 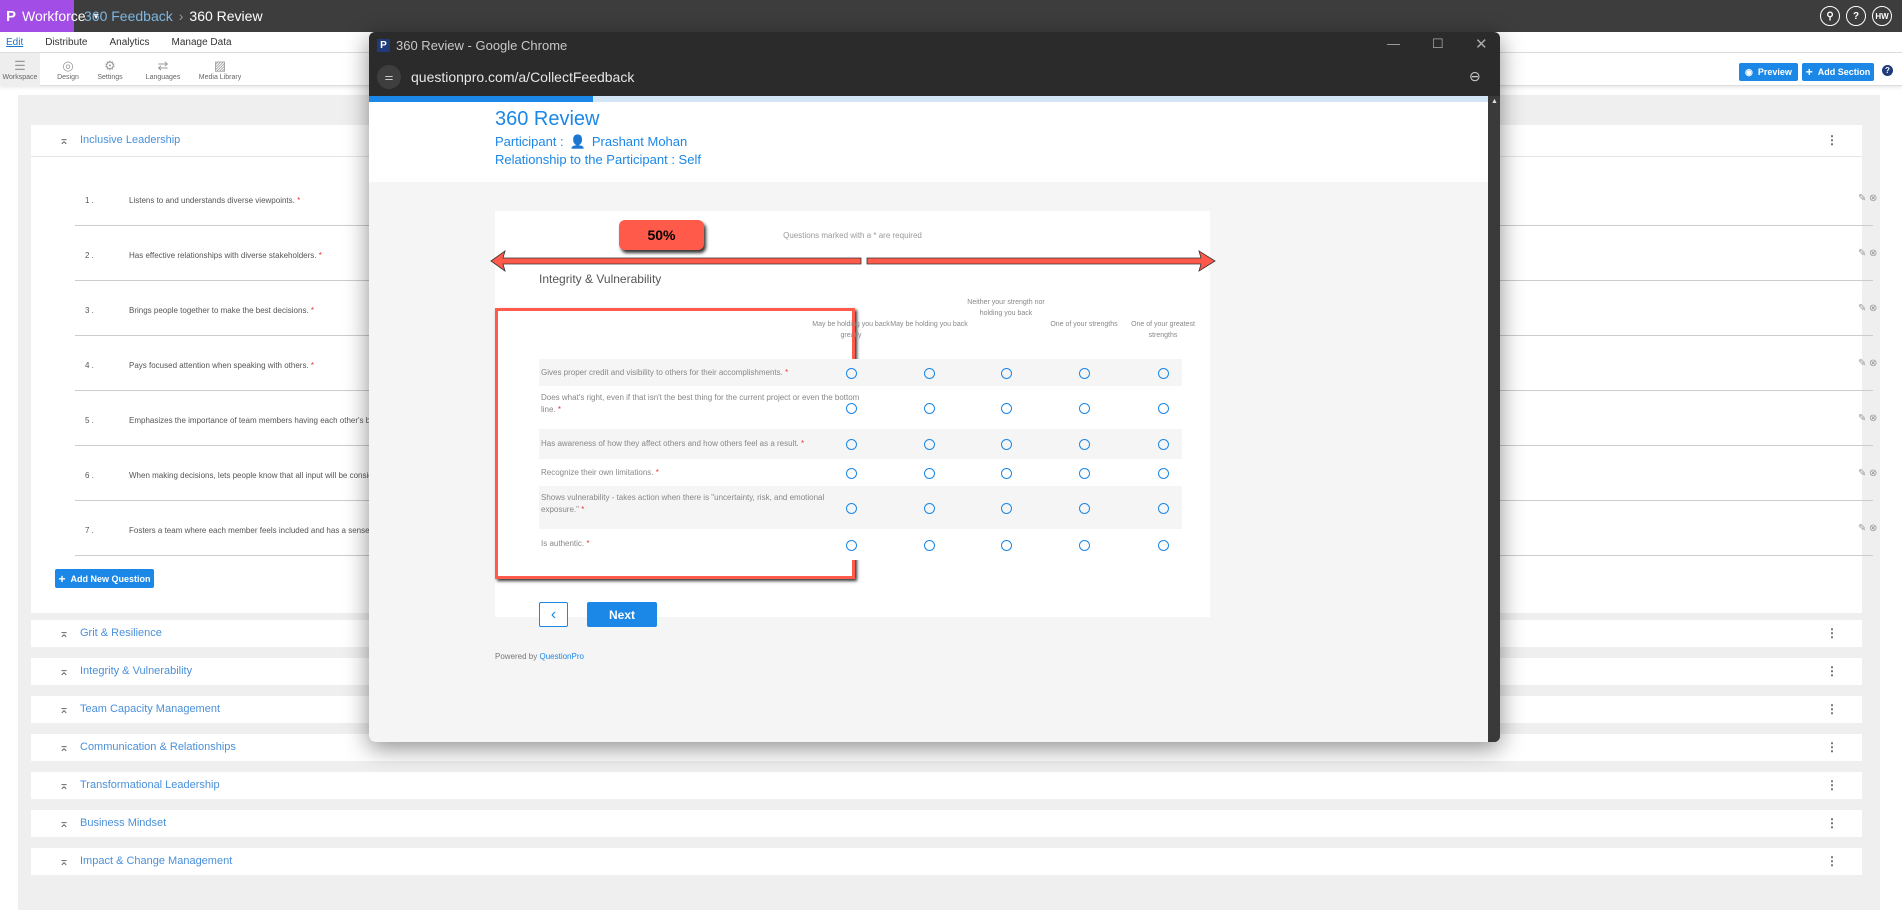 What do you see at coordinates (1768, 72) in the screenshot?
I see `preview-button: ◉ Preview` at bounding box center [1768, 72].